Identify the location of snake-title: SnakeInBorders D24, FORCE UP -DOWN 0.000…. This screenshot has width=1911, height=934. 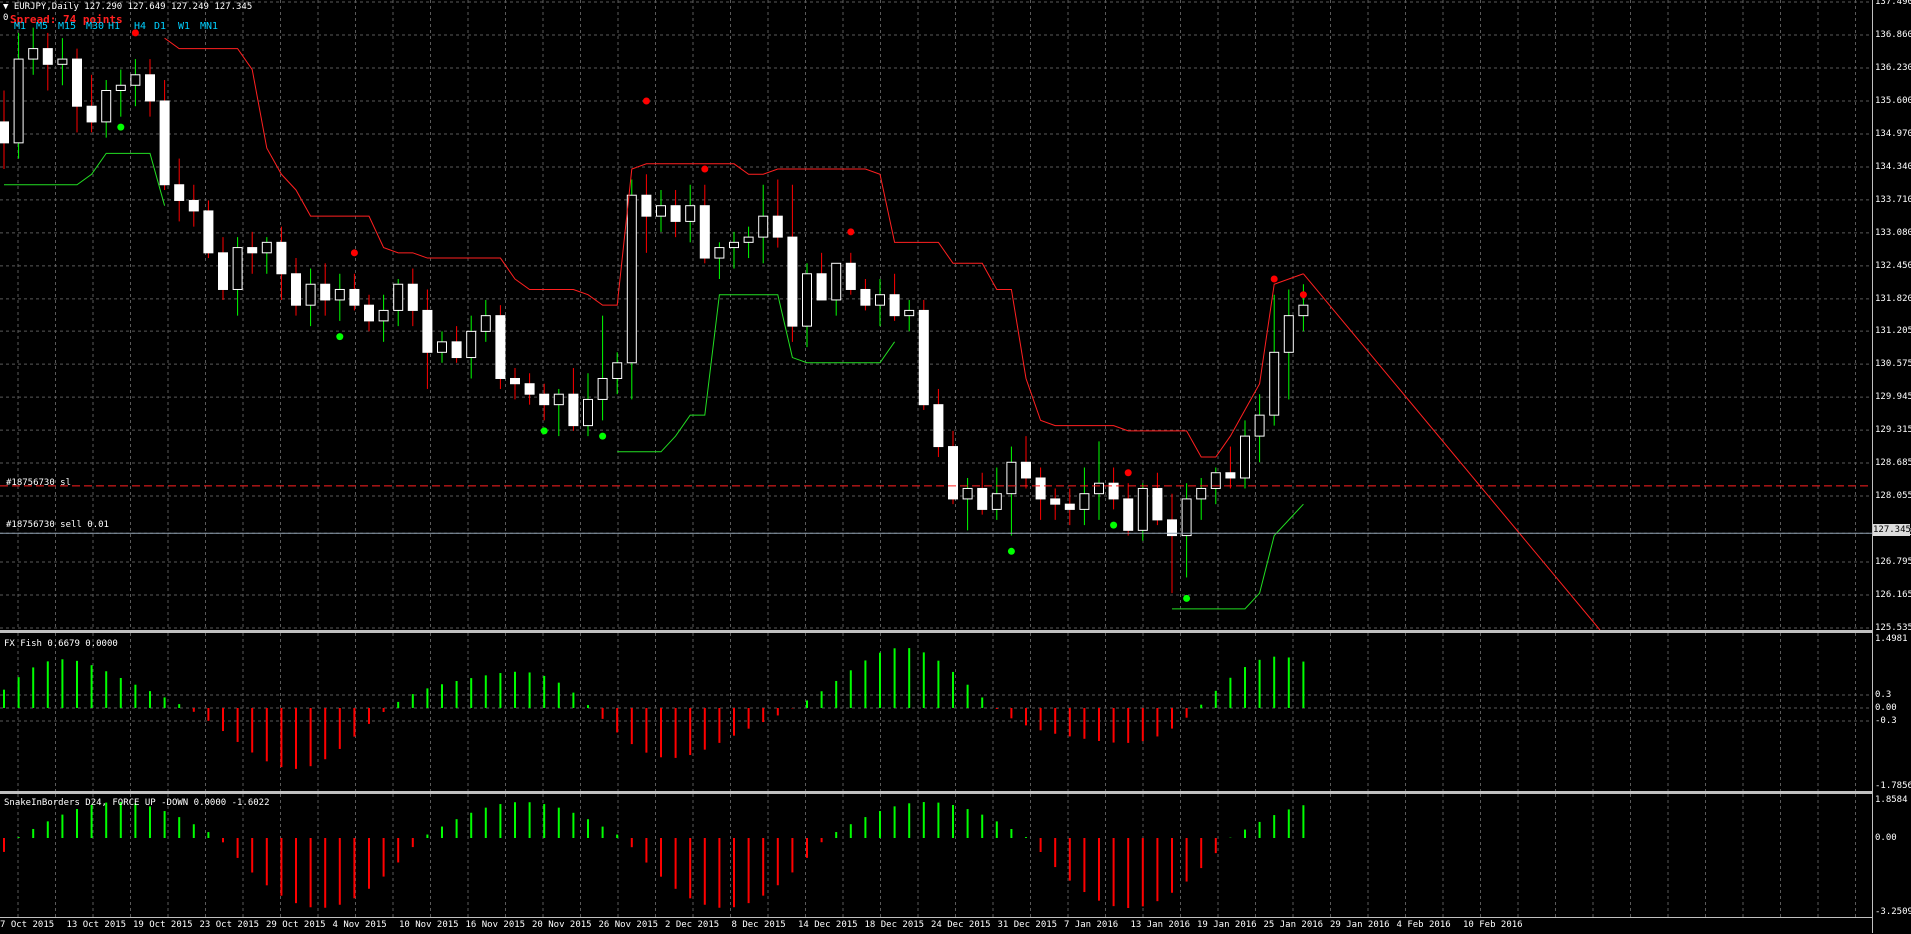
(137, 803).